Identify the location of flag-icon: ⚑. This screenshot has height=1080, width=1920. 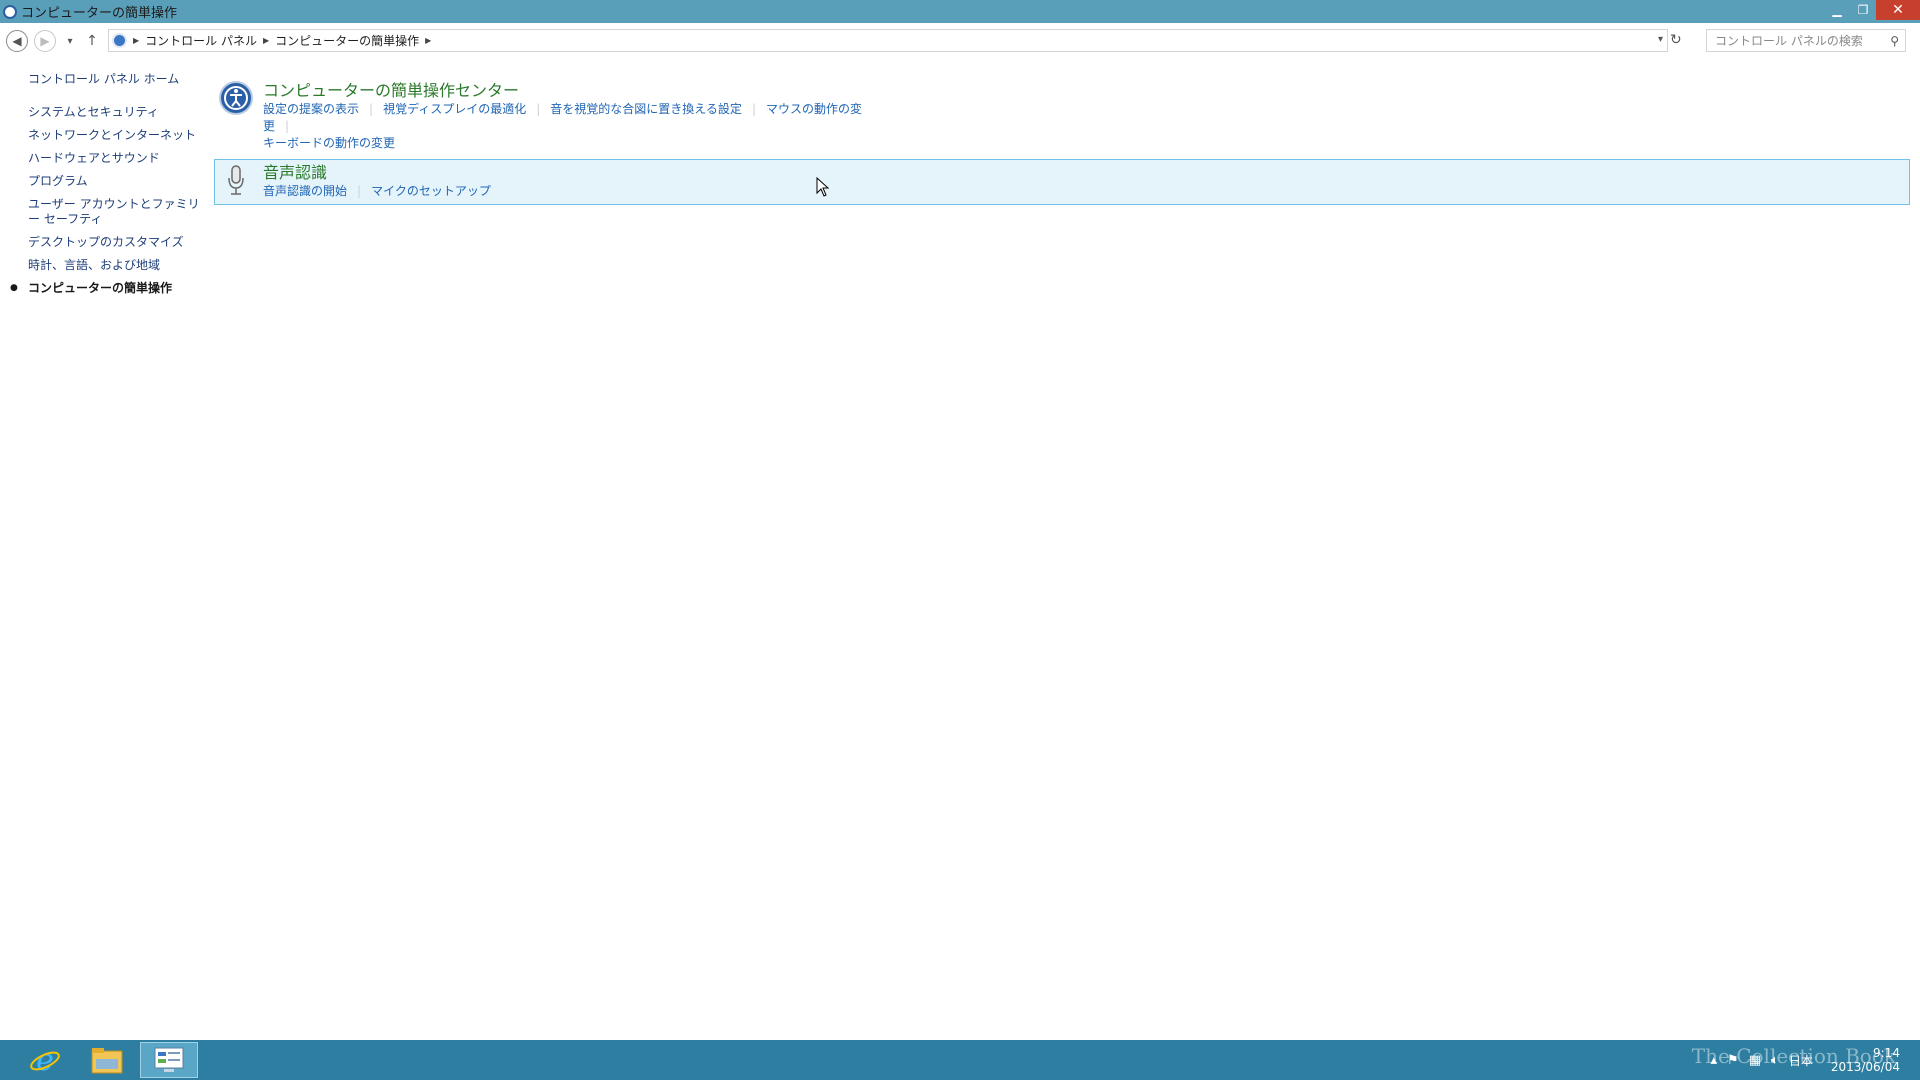
(1733, 1060).